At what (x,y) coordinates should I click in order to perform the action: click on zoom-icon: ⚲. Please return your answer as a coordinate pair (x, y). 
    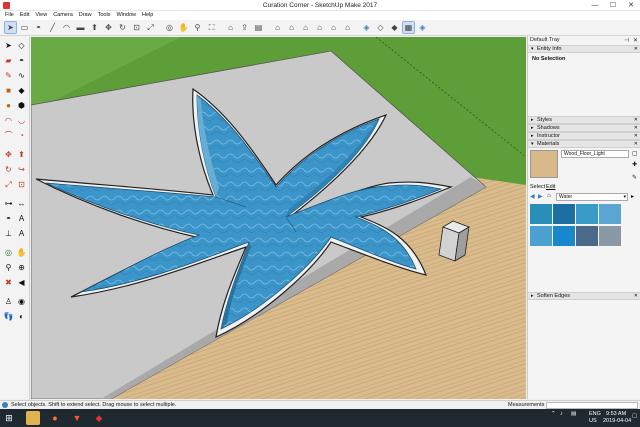
    Looking at the image, I should click on (197, 27).